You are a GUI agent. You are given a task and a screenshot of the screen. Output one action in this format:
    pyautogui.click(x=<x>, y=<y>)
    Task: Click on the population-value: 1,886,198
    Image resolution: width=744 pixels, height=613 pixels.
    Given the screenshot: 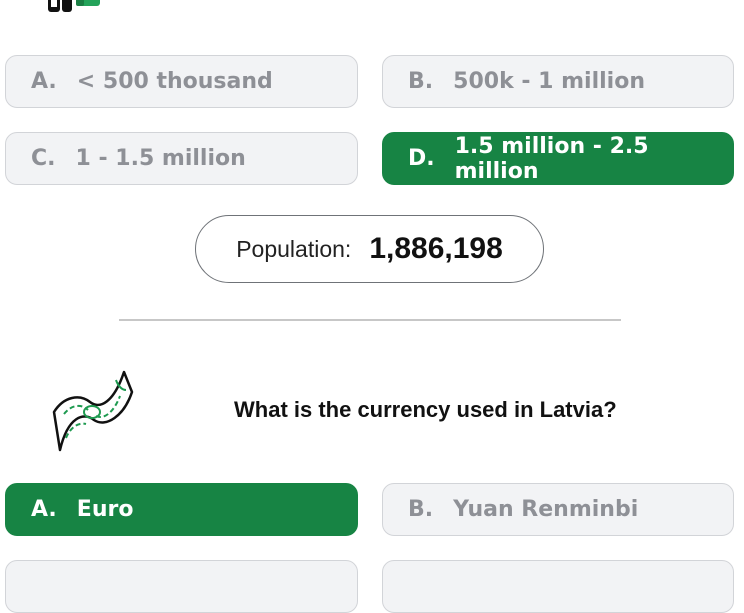 What is the action you would take?
    pyautogui.click(x=436, y=248)
    